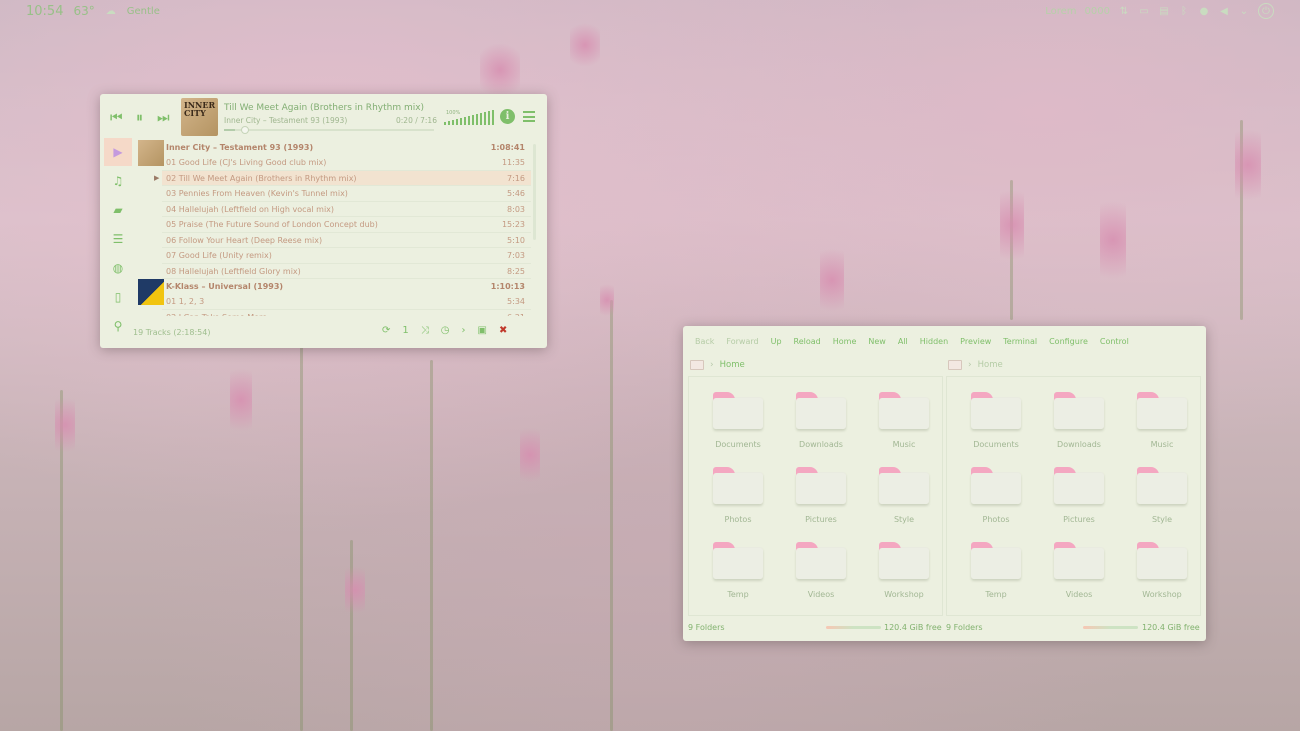 The image size is (1300, 731). I want to click on folder-label: Videos, so click(821, 594).